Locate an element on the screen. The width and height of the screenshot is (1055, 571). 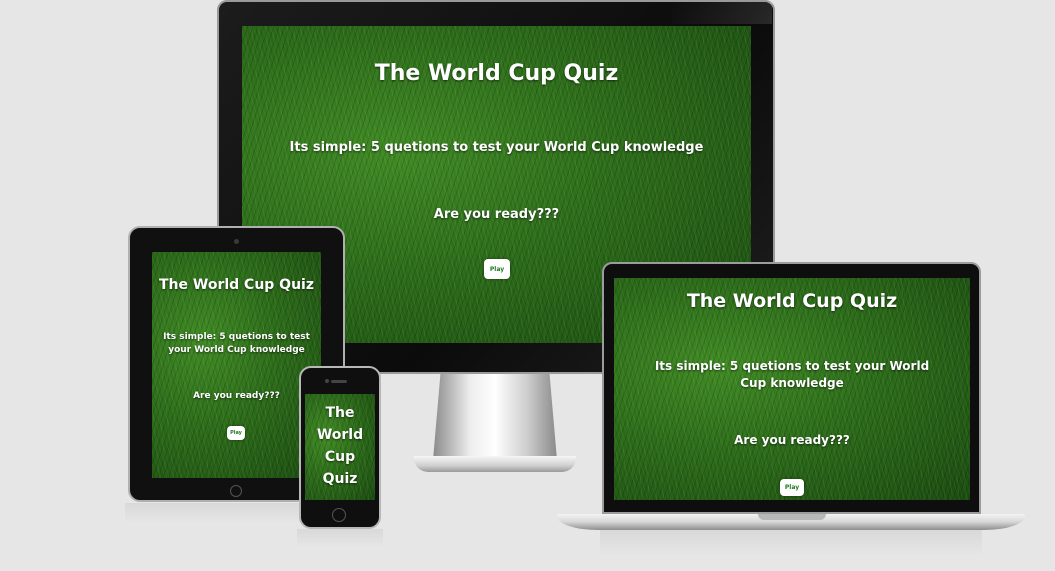
phone-home-button is located at coordinates (339, 515).